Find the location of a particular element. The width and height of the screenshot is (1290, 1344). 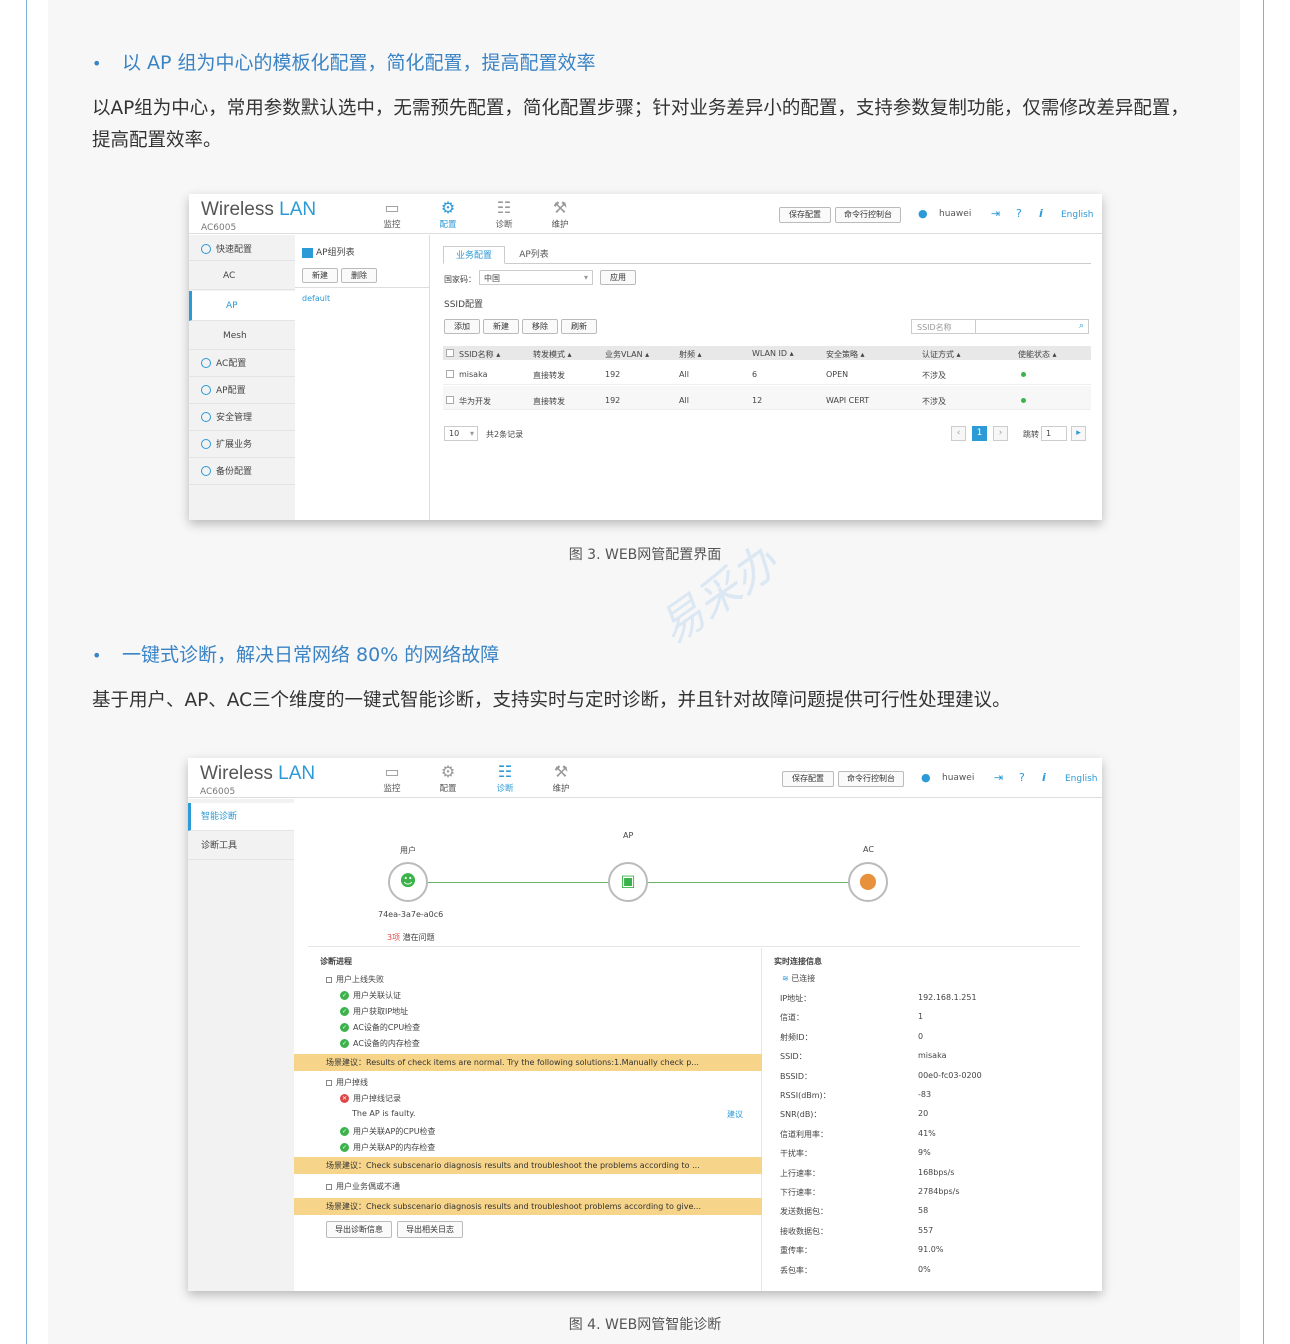

col-vlan: 业务VLAN ▴ is located at coordinates (627, 354).